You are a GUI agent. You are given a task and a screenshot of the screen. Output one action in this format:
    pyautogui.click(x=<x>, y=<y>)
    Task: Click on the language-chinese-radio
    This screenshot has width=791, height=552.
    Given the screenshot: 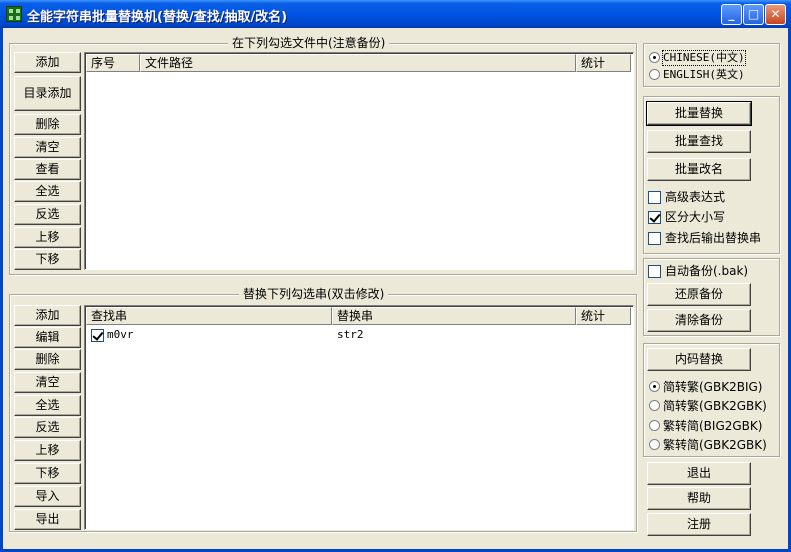 What is the action you would take?
    pyautogui.click(x=654, y=57)
    